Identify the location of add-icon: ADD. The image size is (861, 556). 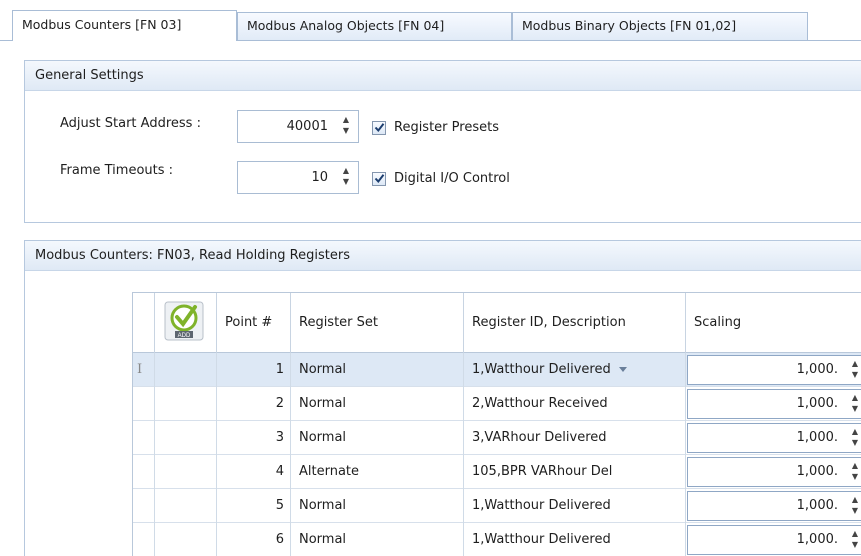
(184, 321).